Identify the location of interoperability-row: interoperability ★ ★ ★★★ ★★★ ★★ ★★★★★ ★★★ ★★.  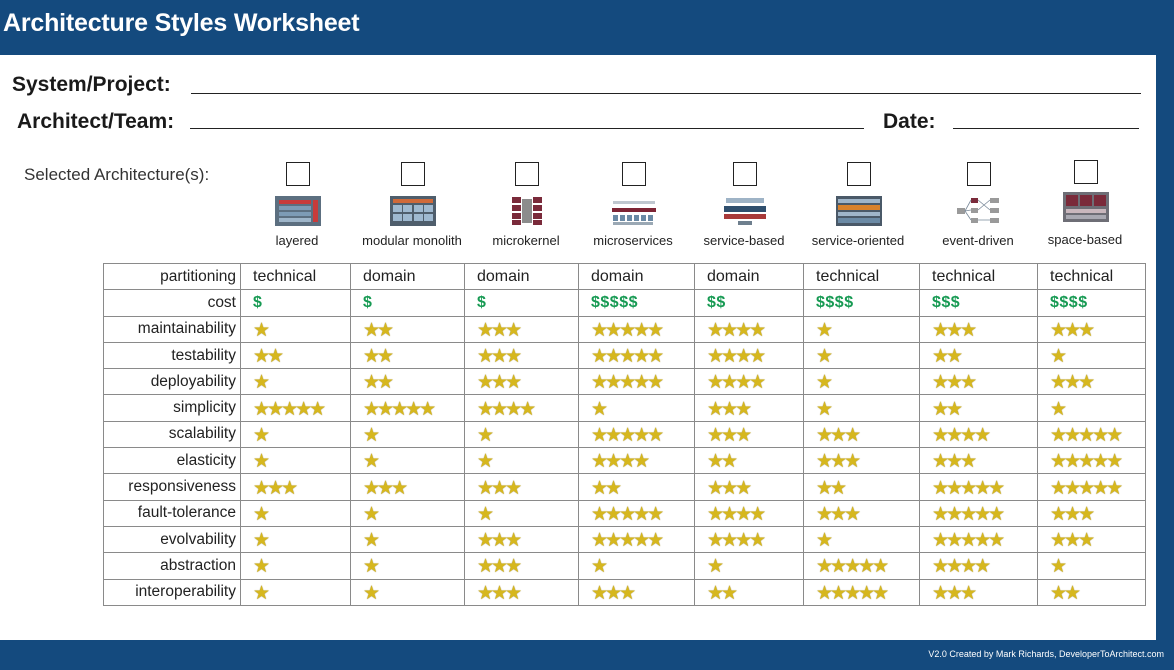
(624, 592).